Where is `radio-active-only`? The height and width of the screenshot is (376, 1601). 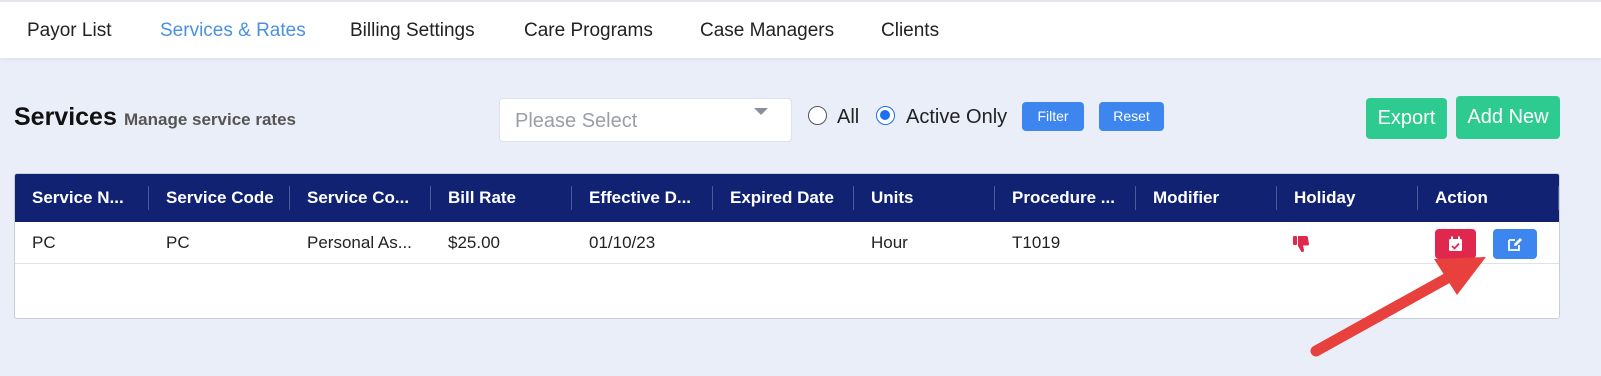 radio-active-only is located at coordinates (885, 115).